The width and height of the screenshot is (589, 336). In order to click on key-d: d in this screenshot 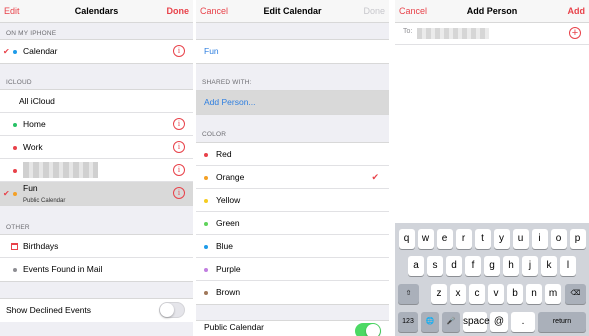, I will do `click(454, 266)`.